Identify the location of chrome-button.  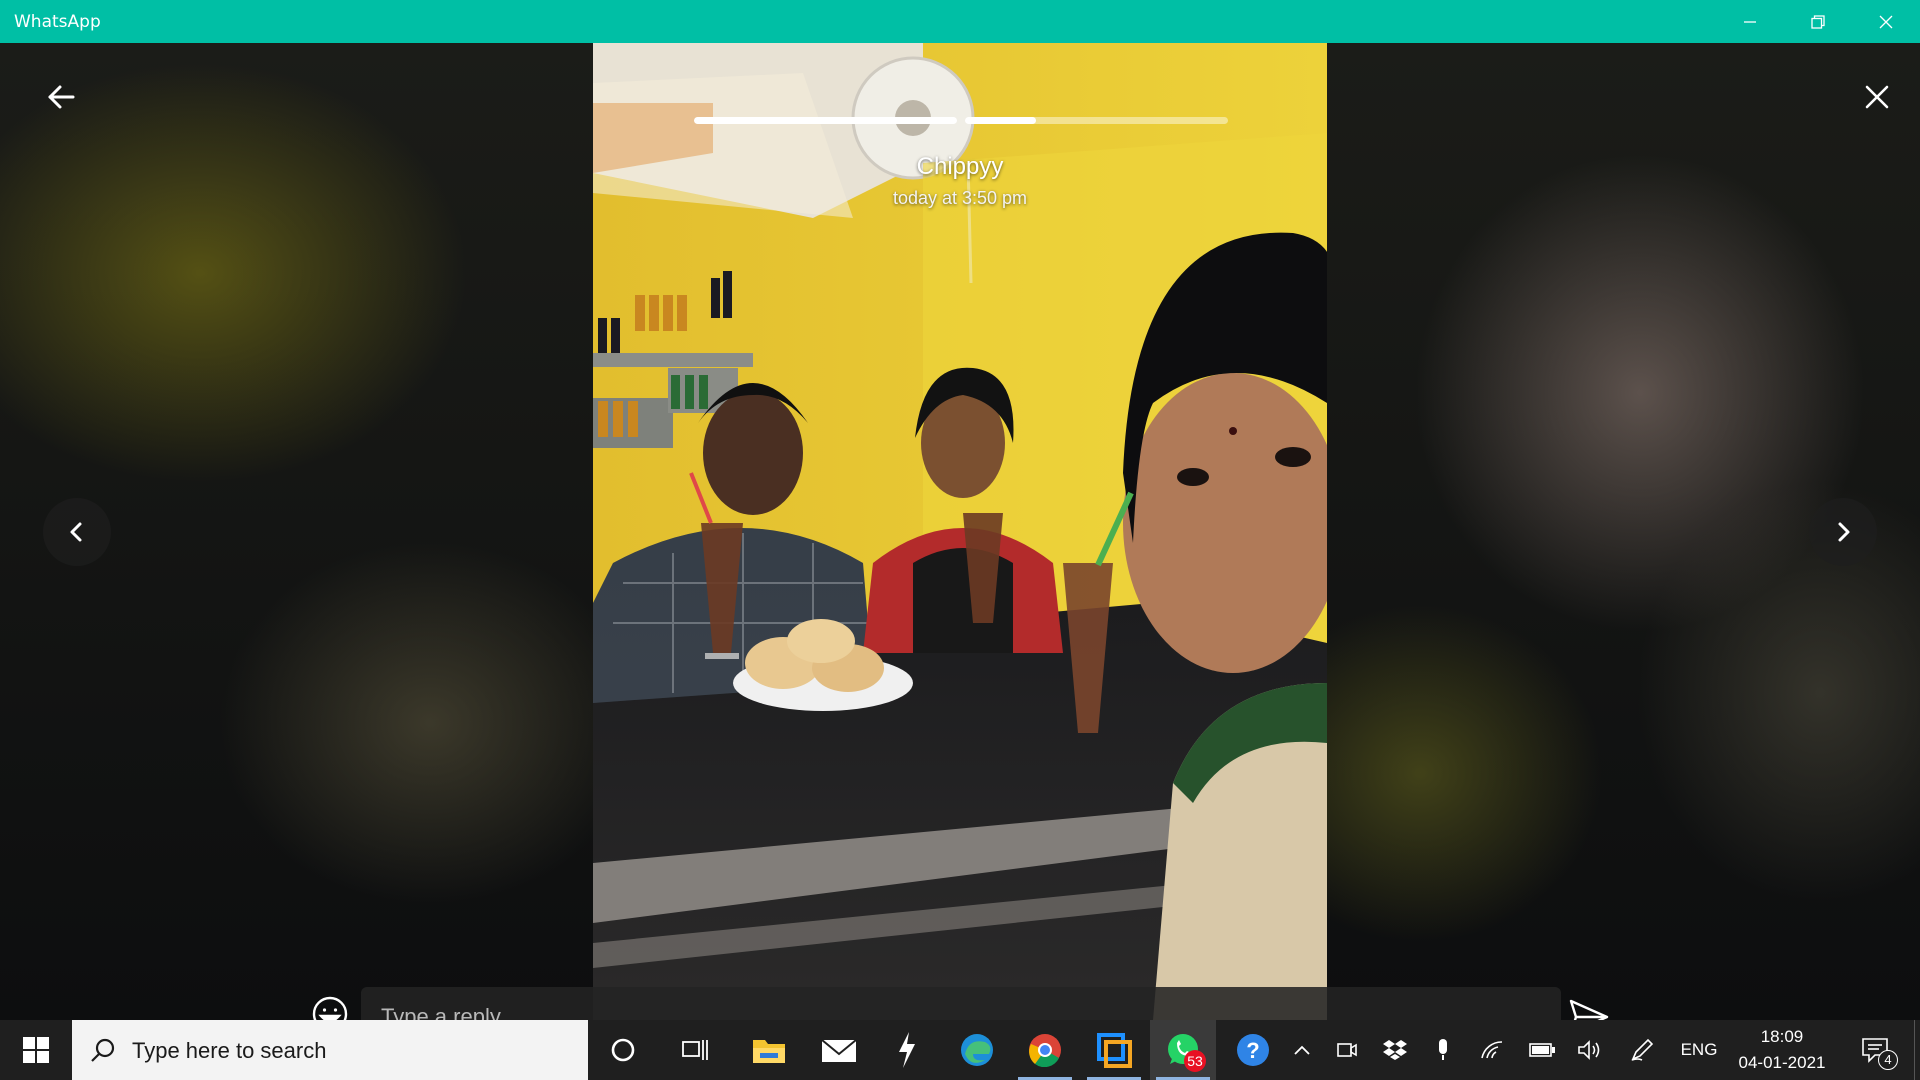
(1045, 1050).